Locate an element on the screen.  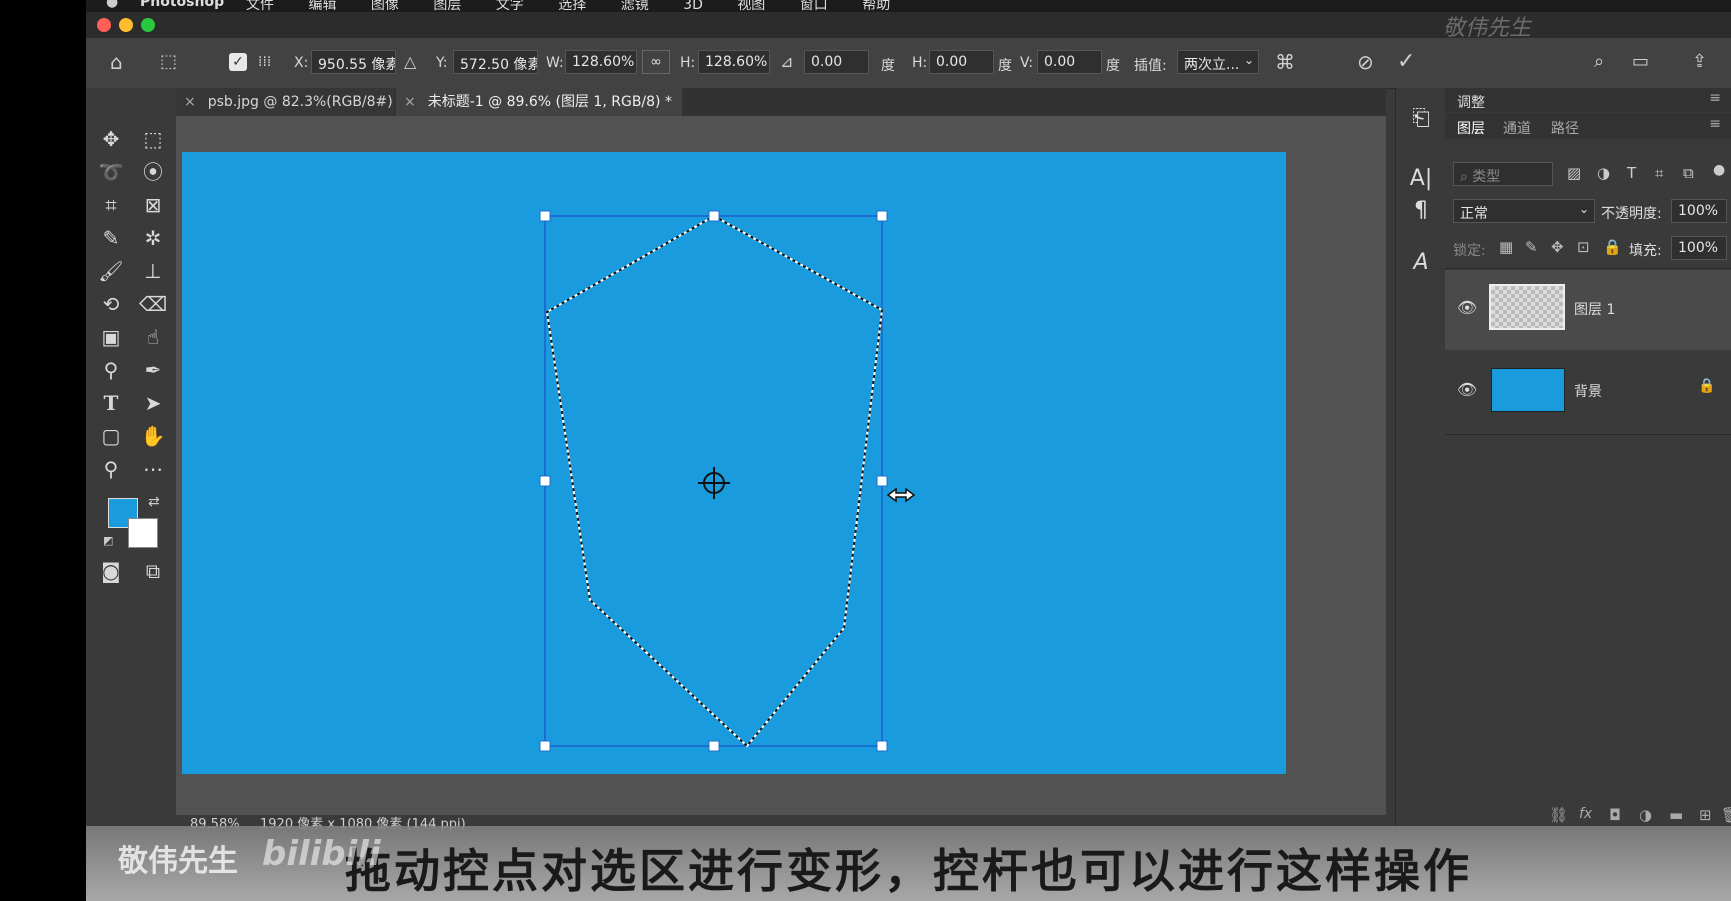
filter-pixel-icon: ▨ is located at coordinates (1574, 173).